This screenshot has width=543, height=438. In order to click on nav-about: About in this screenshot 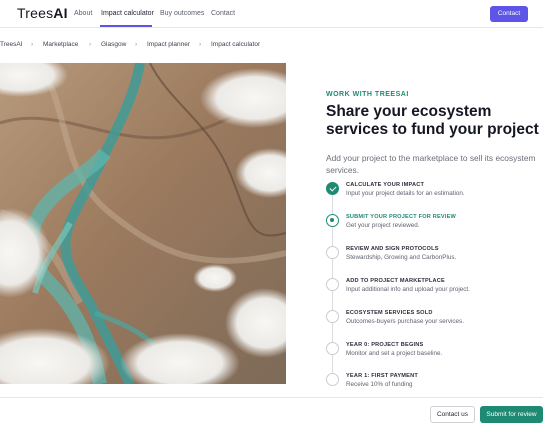, I will do `click(83, 13)`.